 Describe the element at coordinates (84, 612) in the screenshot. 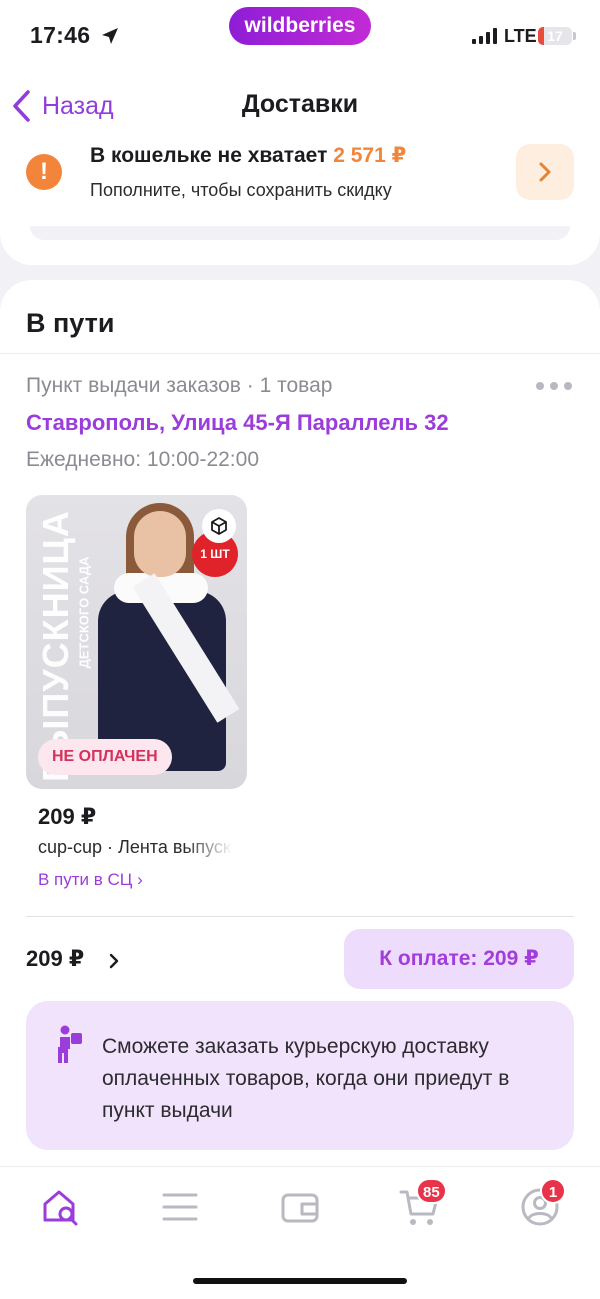

I see `product-image-subtext: ДЕТСКОГО САДА` at that location.